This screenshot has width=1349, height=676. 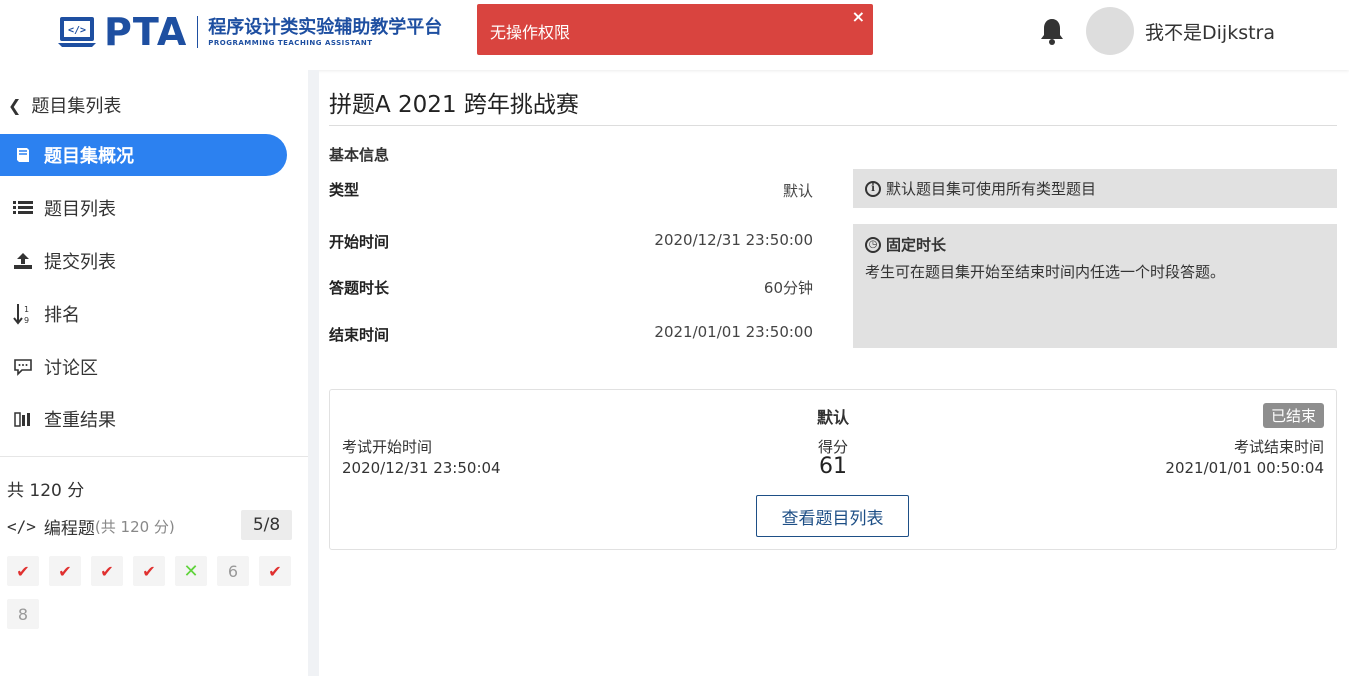 I want to click on sort-numeric-icon: 19, so click(x=23, y=314).